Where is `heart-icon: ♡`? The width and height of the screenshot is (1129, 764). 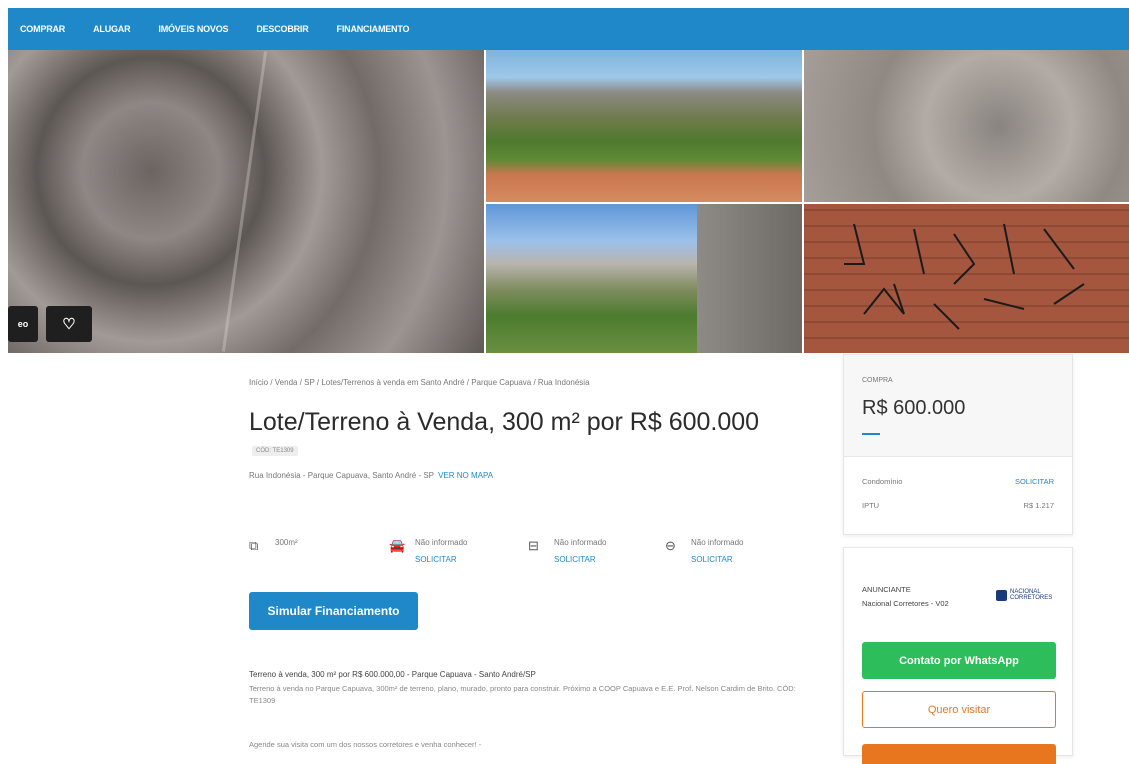
heart-icon: ♡ is located at coordinates (69, 324).